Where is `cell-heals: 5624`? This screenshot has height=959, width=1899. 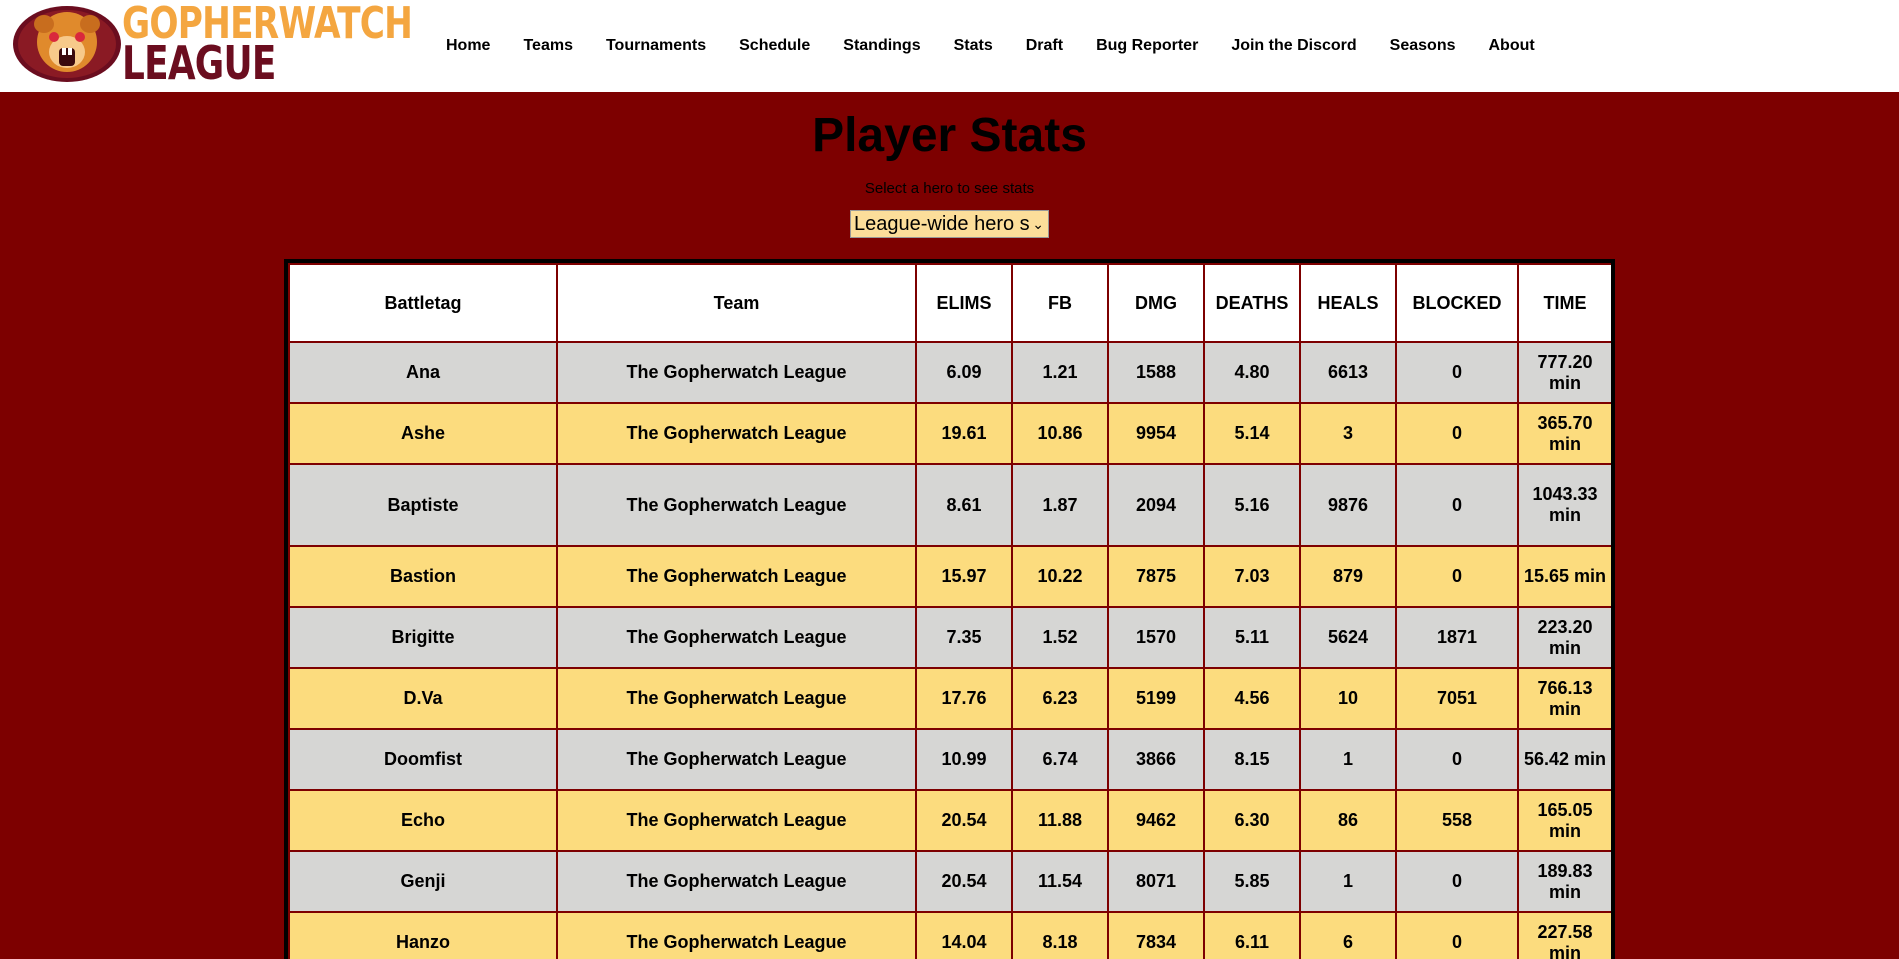
cell-heals: 5624 is located at coordinates (1348, 637).